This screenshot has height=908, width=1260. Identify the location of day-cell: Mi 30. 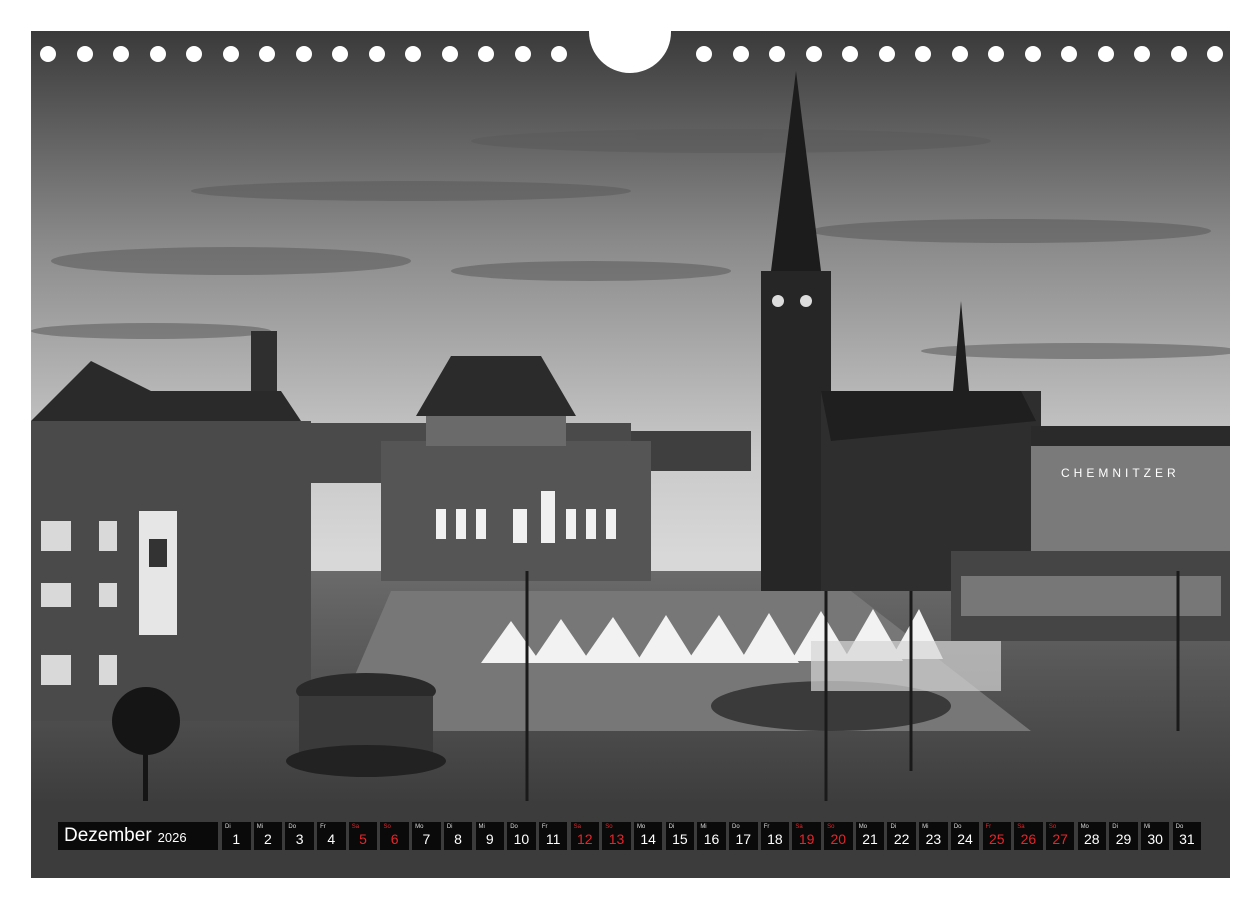
(1155, 836).